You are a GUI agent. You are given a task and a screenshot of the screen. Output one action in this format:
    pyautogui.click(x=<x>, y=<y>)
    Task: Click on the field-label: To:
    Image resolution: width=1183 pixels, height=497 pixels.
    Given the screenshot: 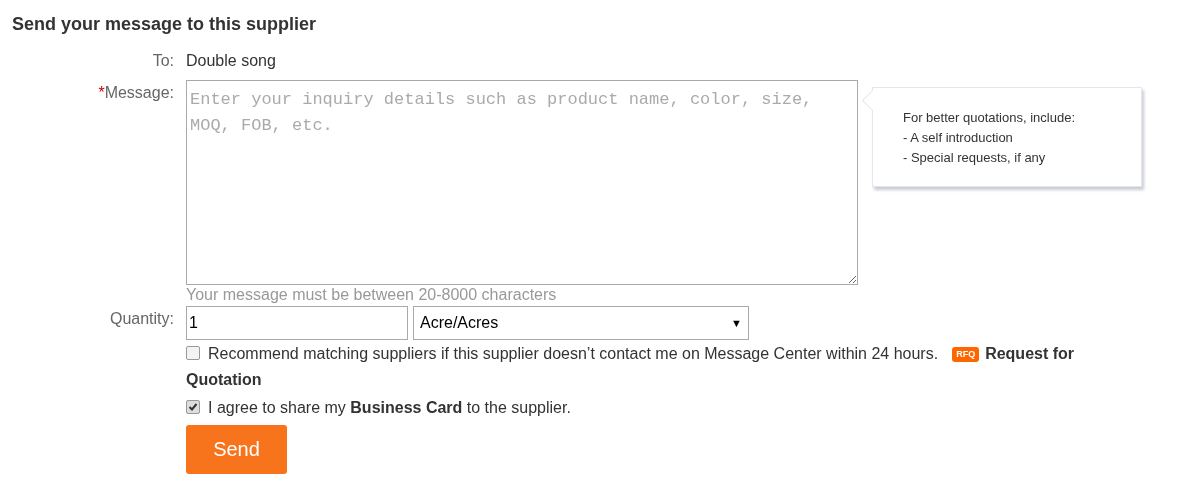 What is the action you would take?
    pyautogui.click(x=162, y=61)
    